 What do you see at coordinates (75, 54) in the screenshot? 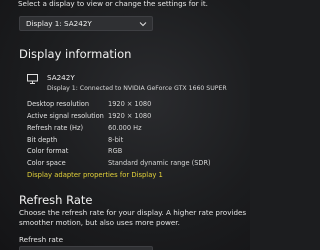
I see `display-information-title: Display information` at bounding box center [75, 54].